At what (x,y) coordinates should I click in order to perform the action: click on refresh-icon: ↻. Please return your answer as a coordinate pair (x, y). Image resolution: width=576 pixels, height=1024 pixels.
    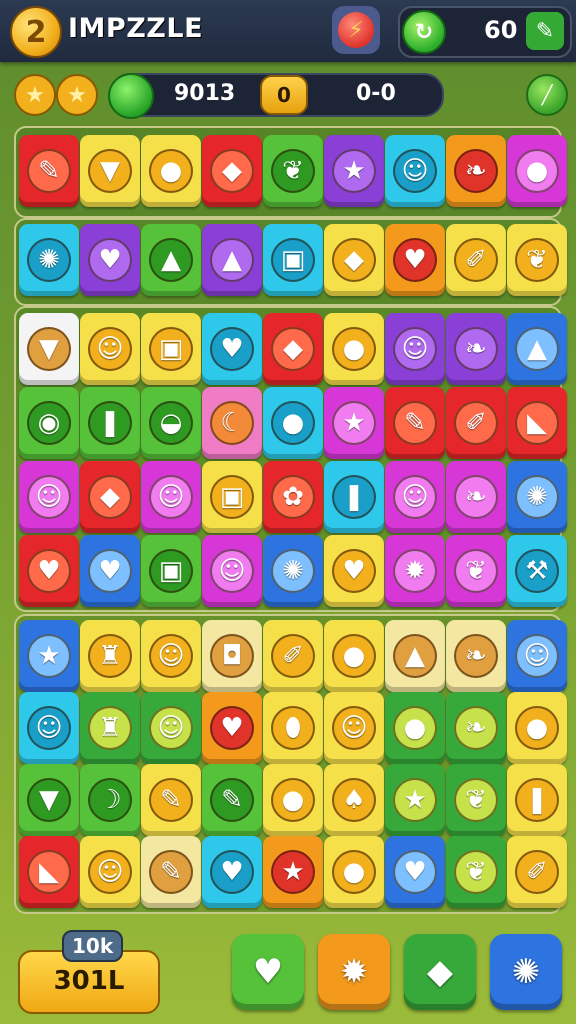
    Looking at the image, I should click on (424, 32).